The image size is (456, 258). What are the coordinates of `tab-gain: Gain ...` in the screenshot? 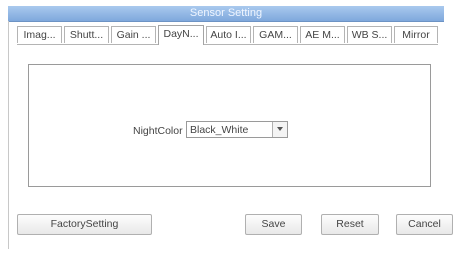 It's located at (133, 34).